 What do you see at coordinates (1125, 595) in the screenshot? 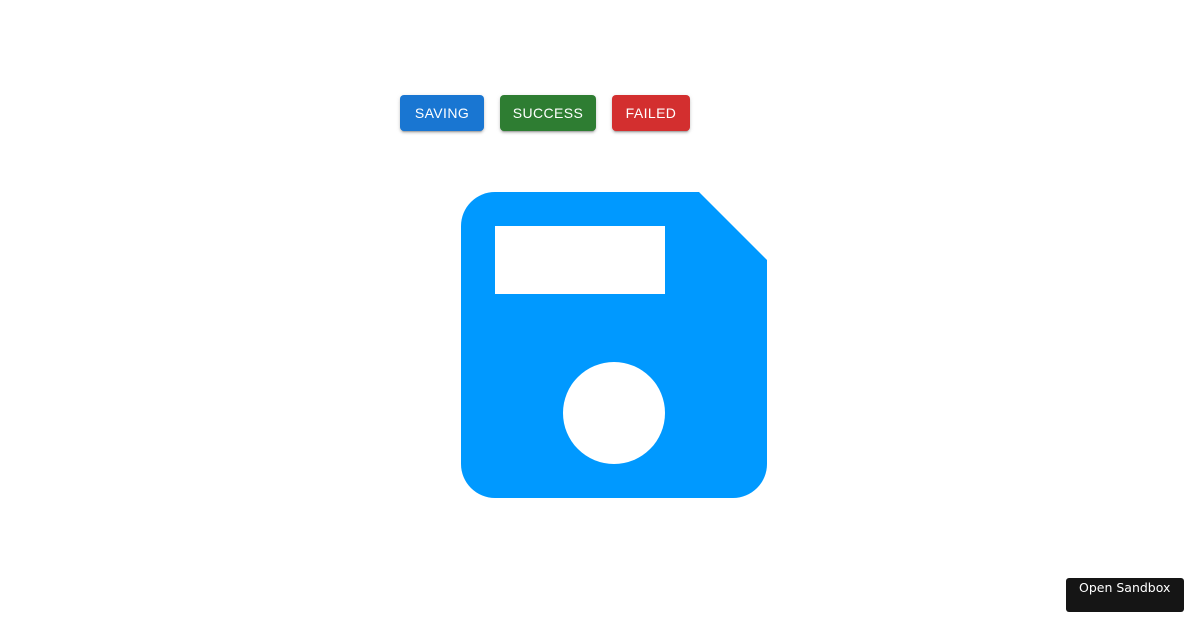
I see `open-sandbox-button: Open Sandbox` at bounding box center [1125, 595].